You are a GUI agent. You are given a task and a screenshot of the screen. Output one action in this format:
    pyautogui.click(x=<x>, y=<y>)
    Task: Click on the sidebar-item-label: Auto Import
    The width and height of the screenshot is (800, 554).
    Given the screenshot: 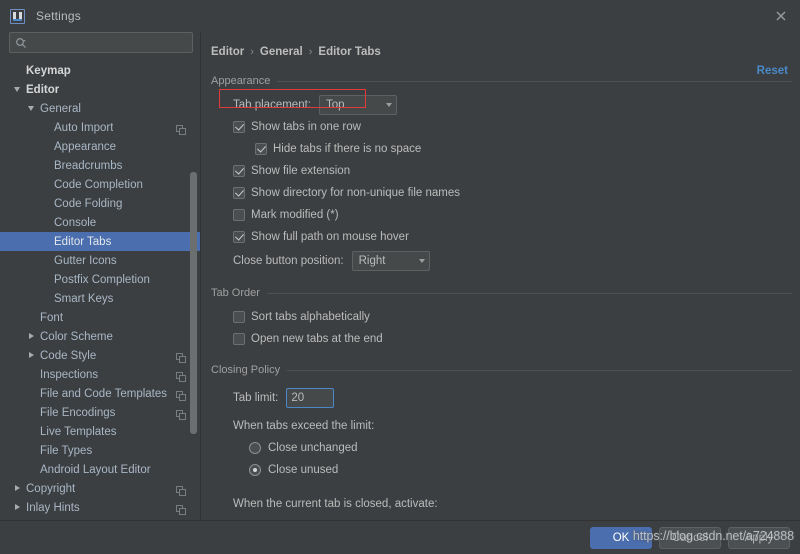 What is the action you would take?
    pyautogui.click(x=84, y=127)
    